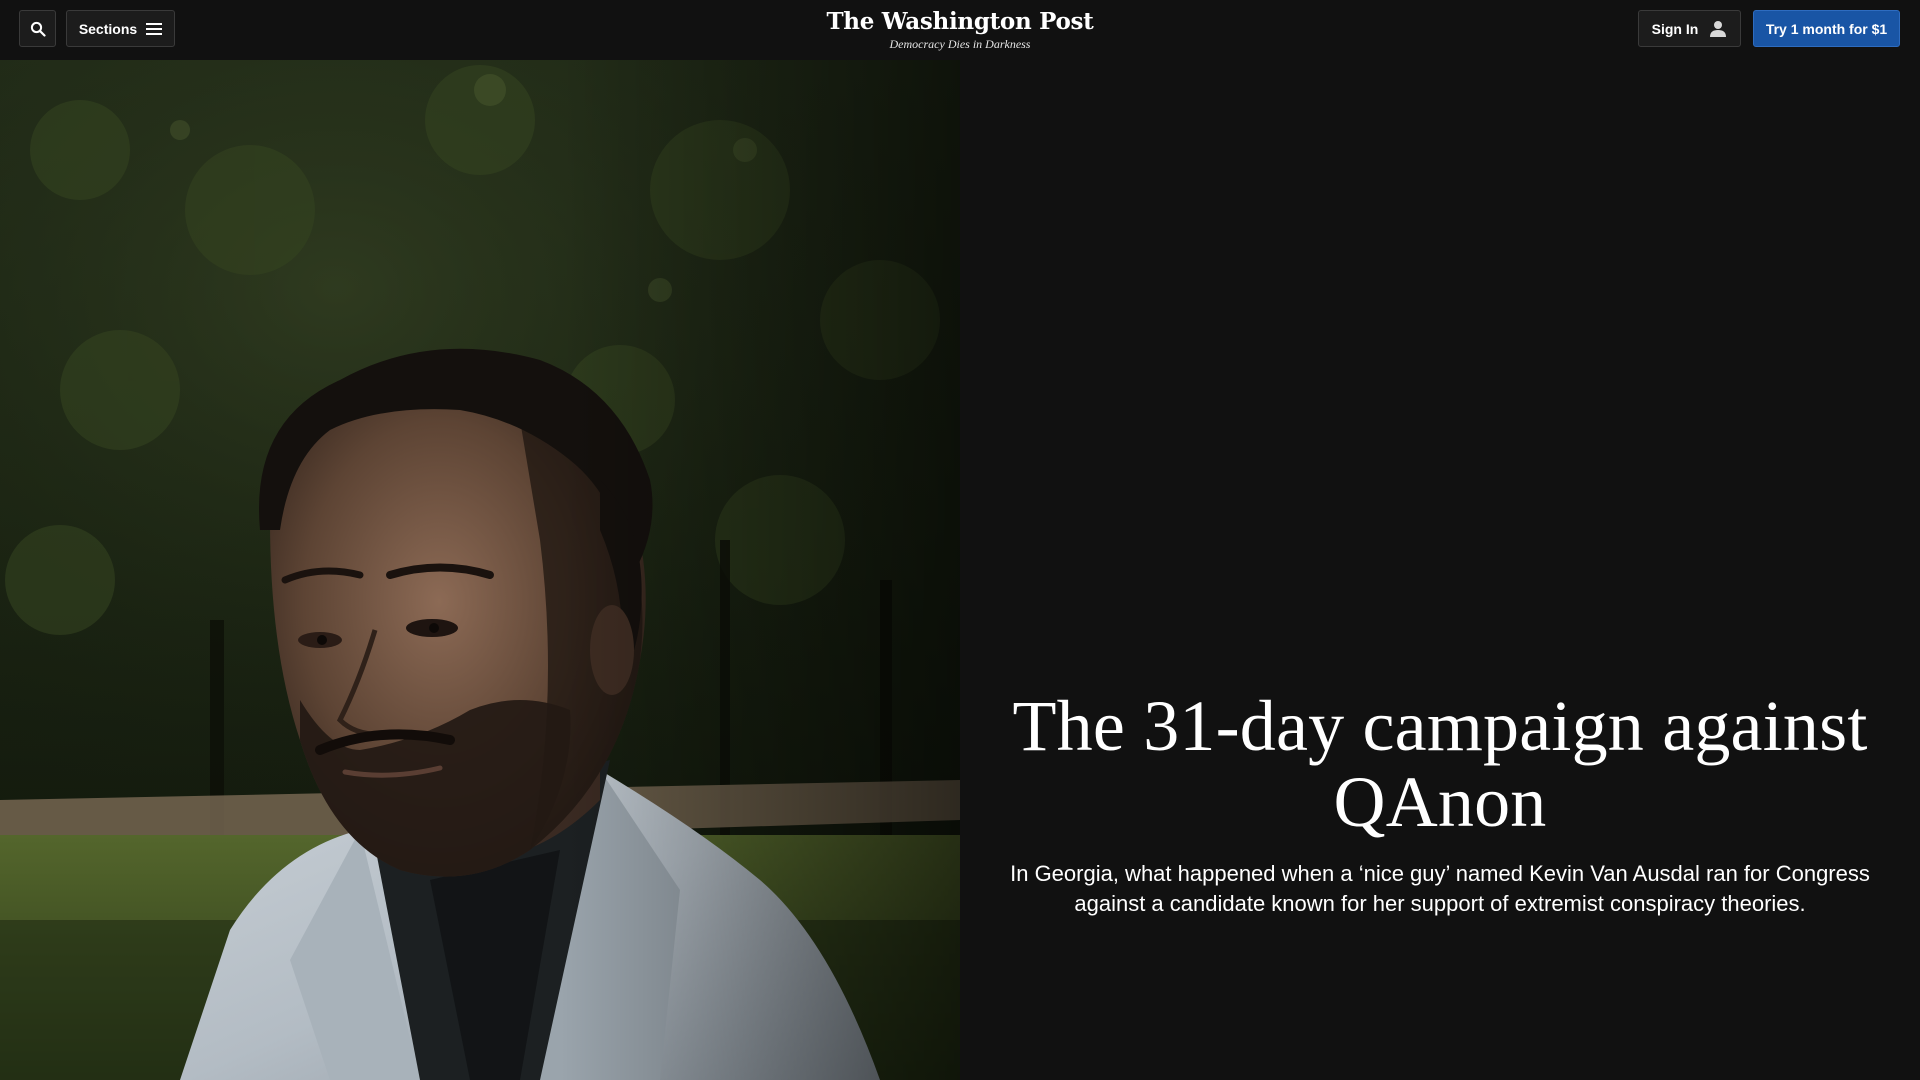  I want to click on hamburger-menu-icon, so click(154, 29).